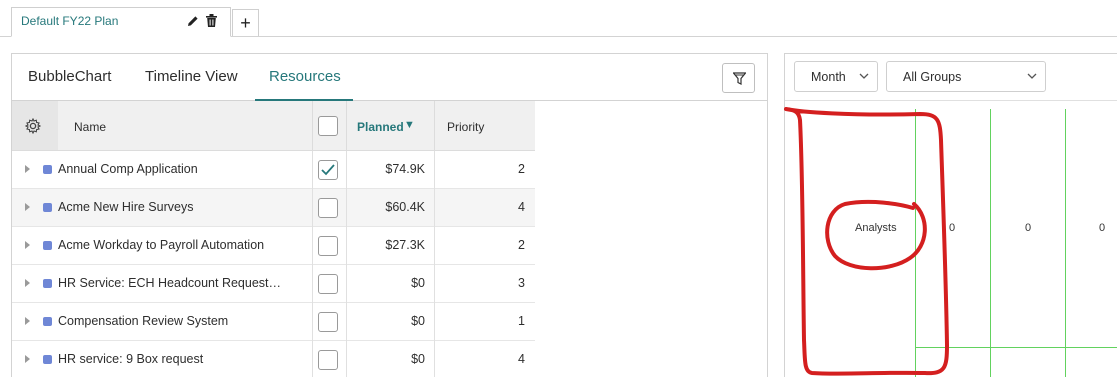 The width and height of the screenshot is (1117, 377). What do you see at coordinates (409, 125) in the screenshot?
I see `sort-desc-icon: ▼` at bounding box center [409, 125].